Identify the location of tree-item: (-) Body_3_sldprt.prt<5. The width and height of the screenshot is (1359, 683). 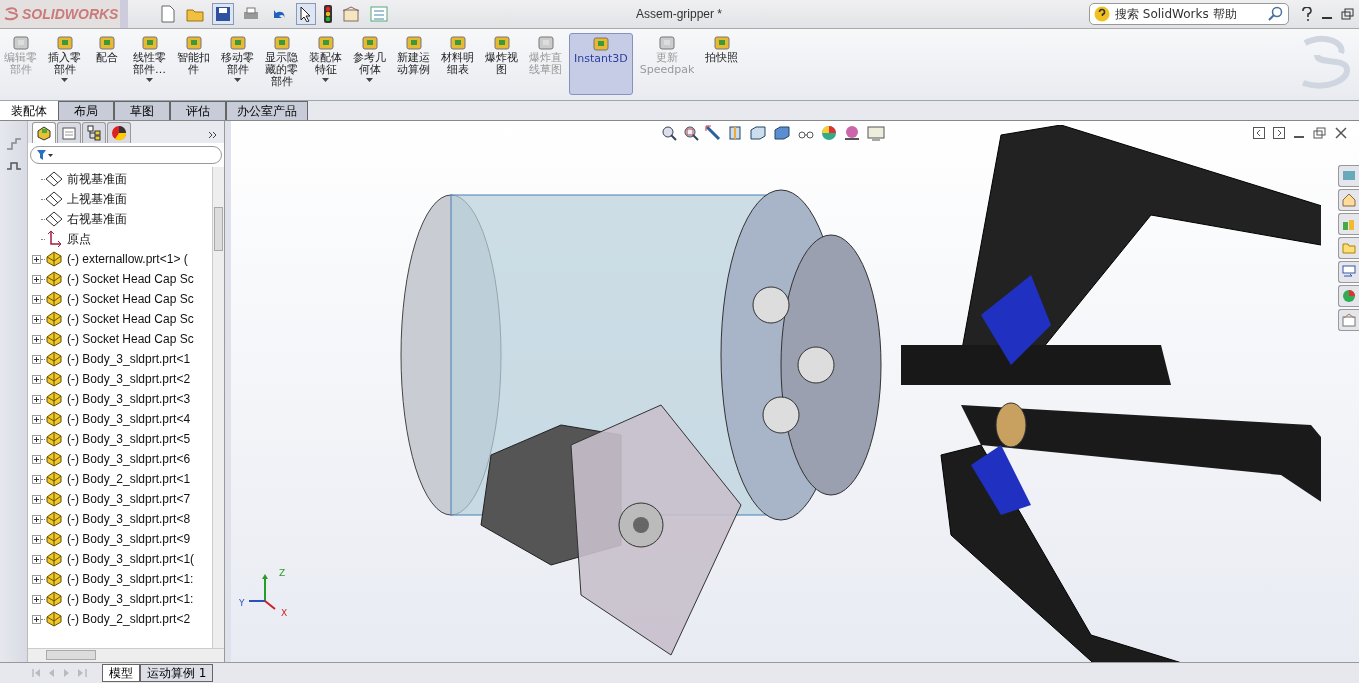
(129, 439).